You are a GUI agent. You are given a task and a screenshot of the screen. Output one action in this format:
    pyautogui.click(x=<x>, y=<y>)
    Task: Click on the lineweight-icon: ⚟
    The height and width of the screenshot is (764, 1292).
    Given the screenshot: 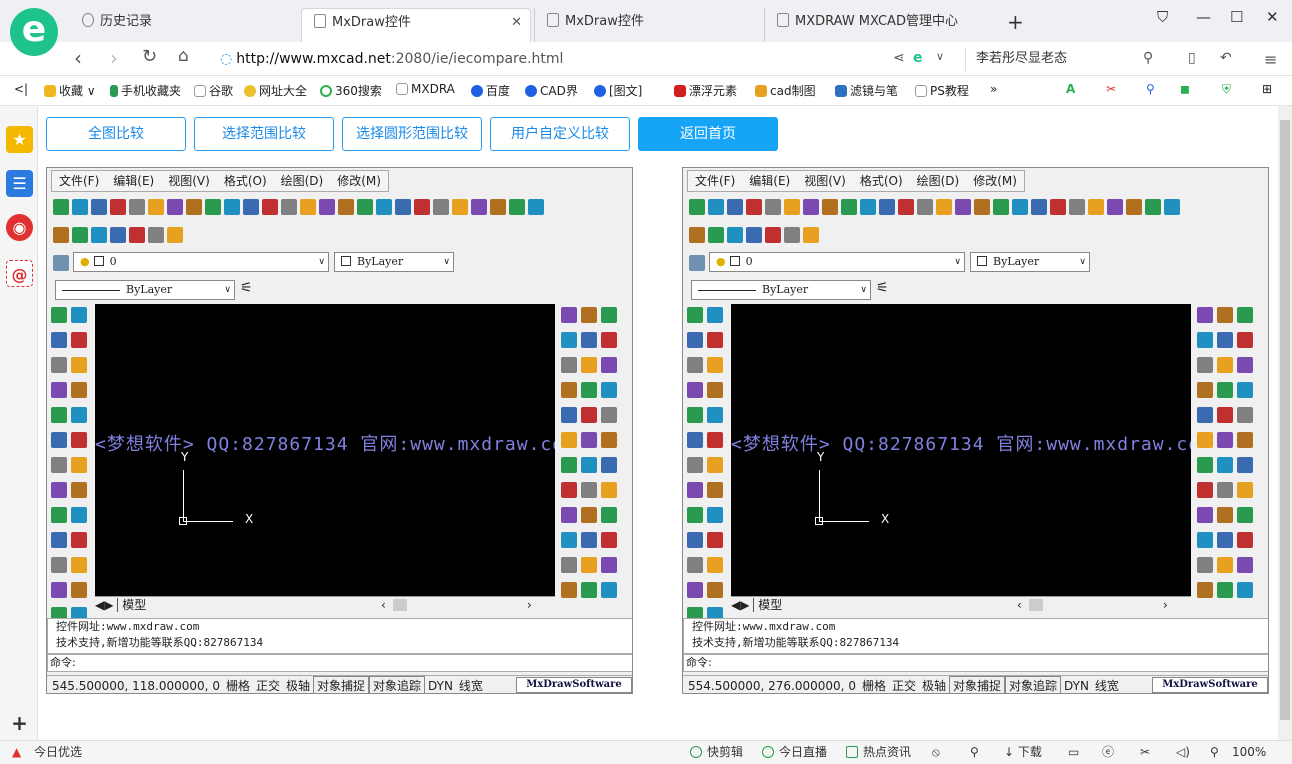 What is the action you would take?
    pyautogui.click(x=882, y=288)
    